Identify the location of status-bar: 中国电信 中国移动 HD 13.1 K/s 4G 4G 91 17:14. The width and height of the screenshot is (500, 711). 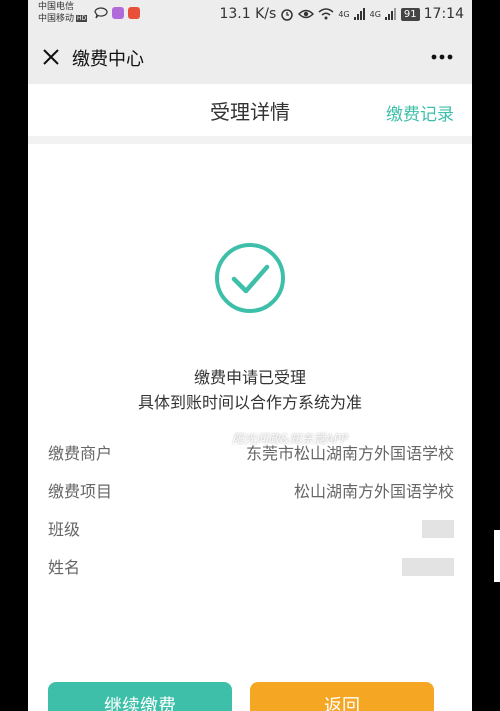
(250, 16).